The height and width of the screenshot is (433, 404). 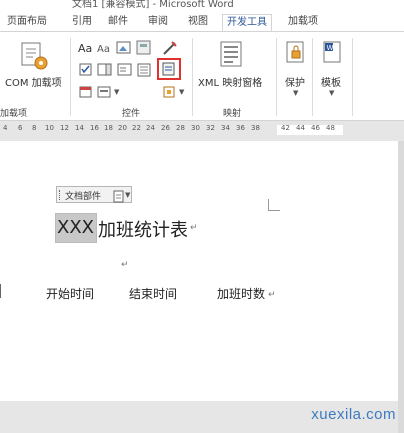 What do you see at coordinates (127, 195) in the screenshot?
I see `content-control-dropdown-icon: ▼` at bounding box center [127, 195].